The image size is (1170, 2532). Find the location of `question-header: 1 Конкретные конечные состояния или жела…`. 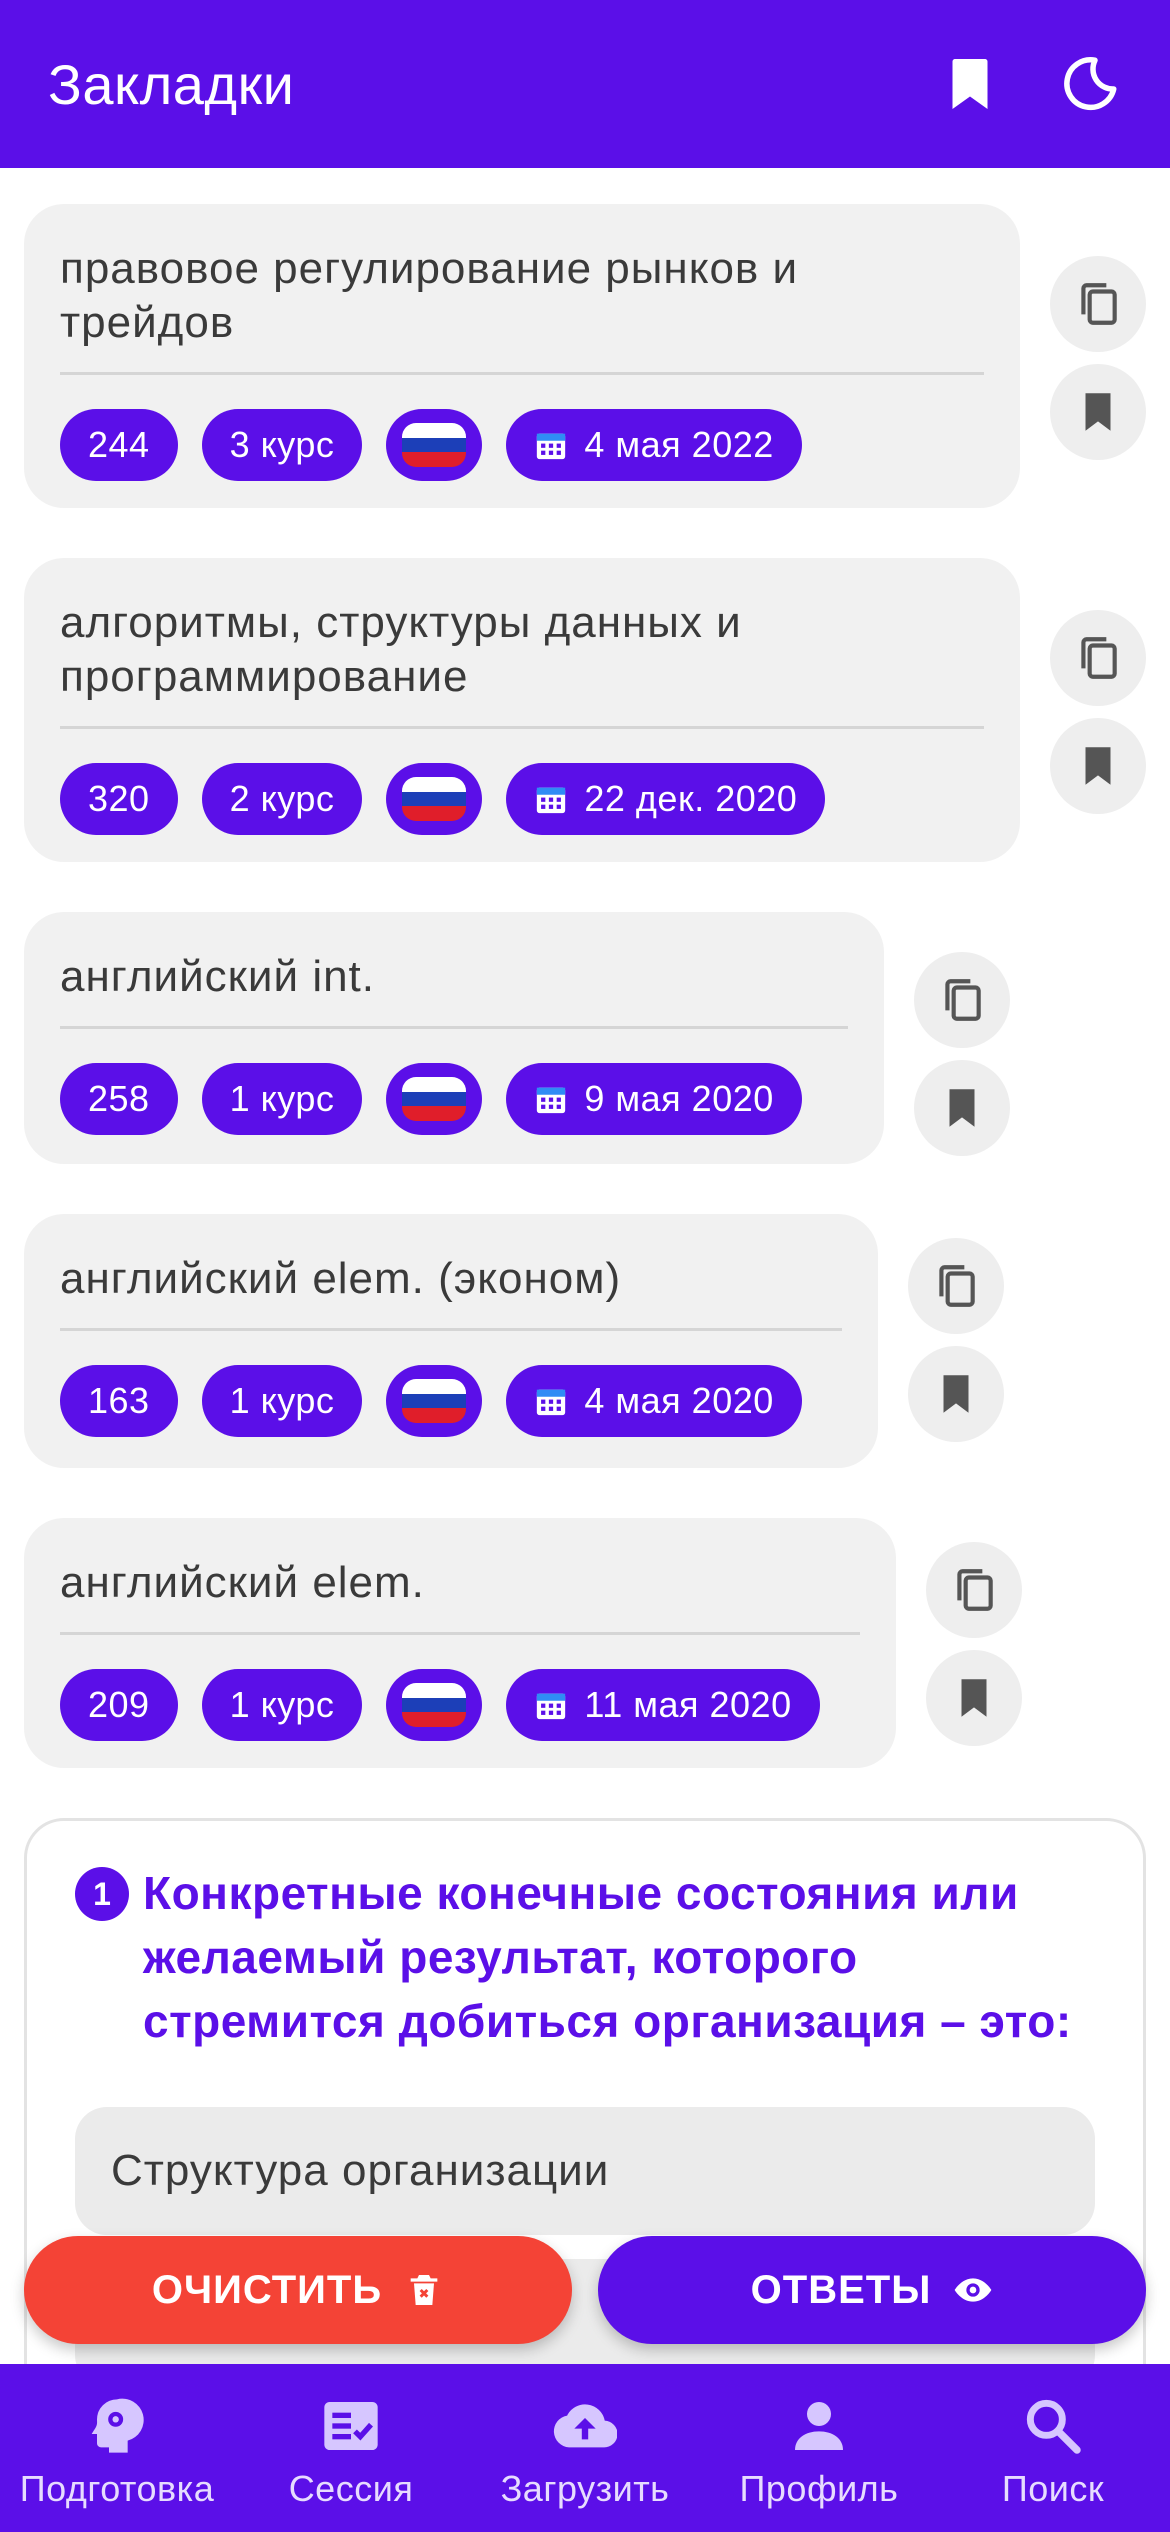

question-header: 1 Конкретные конечные состояния или жела… is located at coordinates (585, 1957).